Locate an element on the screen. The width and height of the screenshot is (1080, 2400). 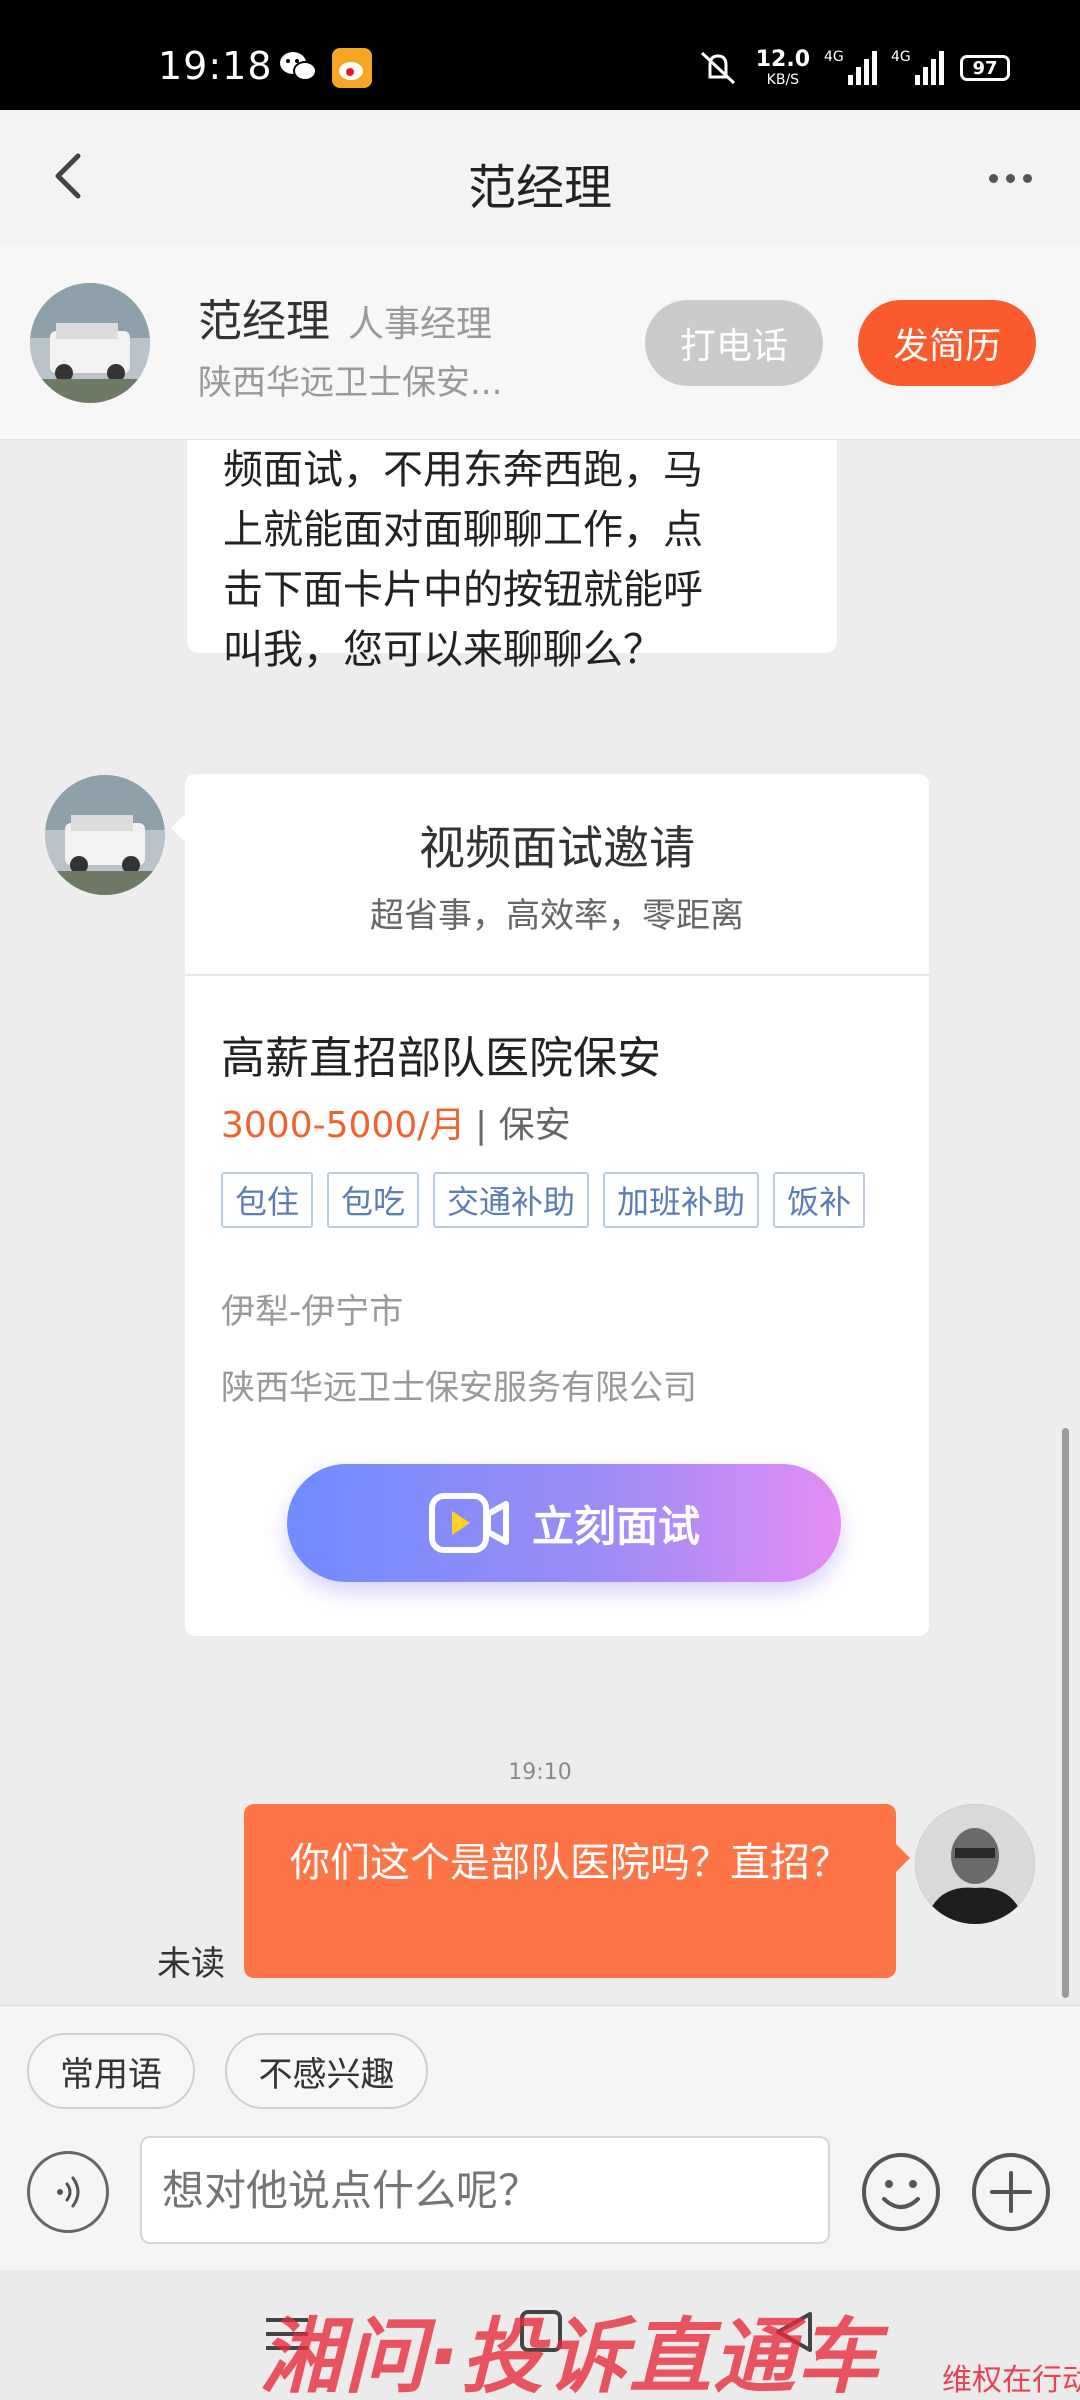
video-camera-icon is located at coordinates (468, 1523).